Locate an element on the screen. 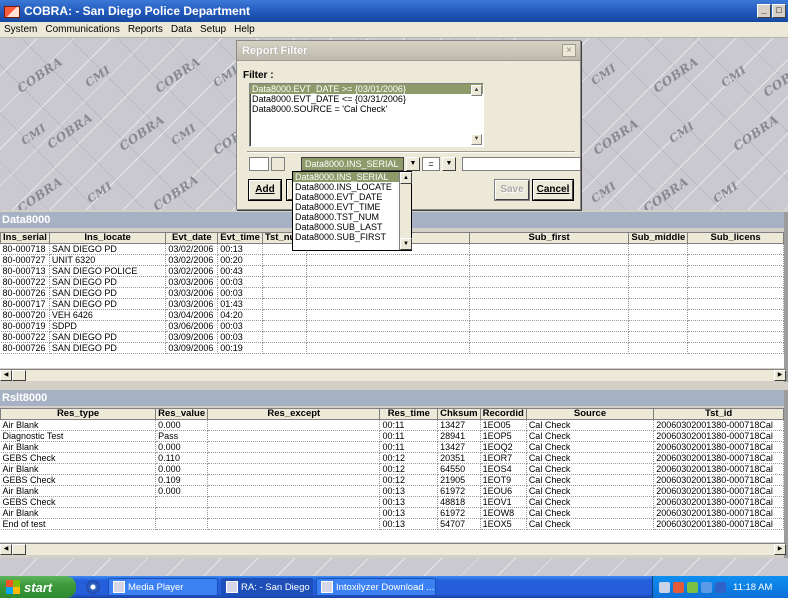 The height and width of the screenshot is (598, 788). table-cell: 00:20 is located at coordinates (240, 260).